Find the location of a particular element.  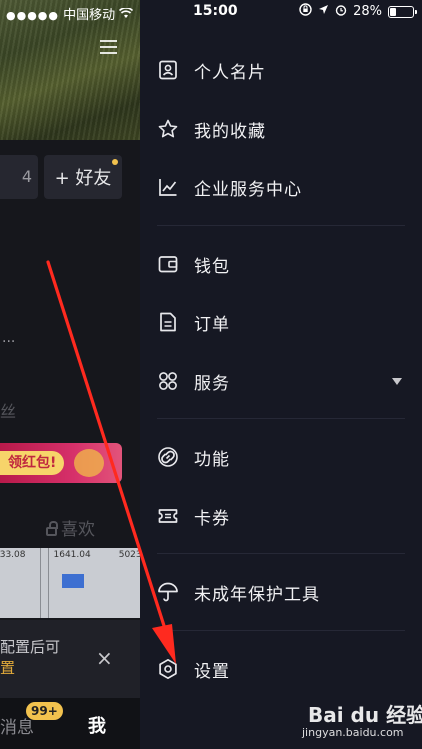

close-icon: × is located at coordinates (104, 658).